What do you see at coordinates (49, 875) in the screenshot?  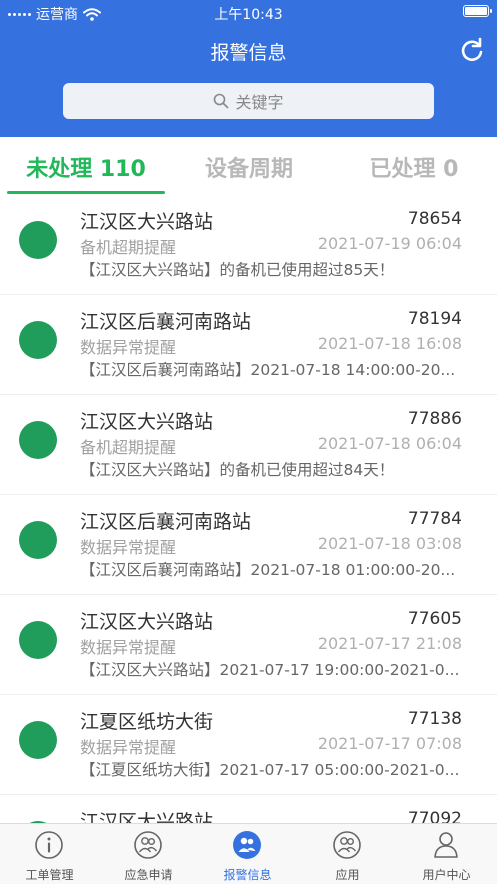 I see `tabbar-label: 工单管理` at bounding box center [49, 875].